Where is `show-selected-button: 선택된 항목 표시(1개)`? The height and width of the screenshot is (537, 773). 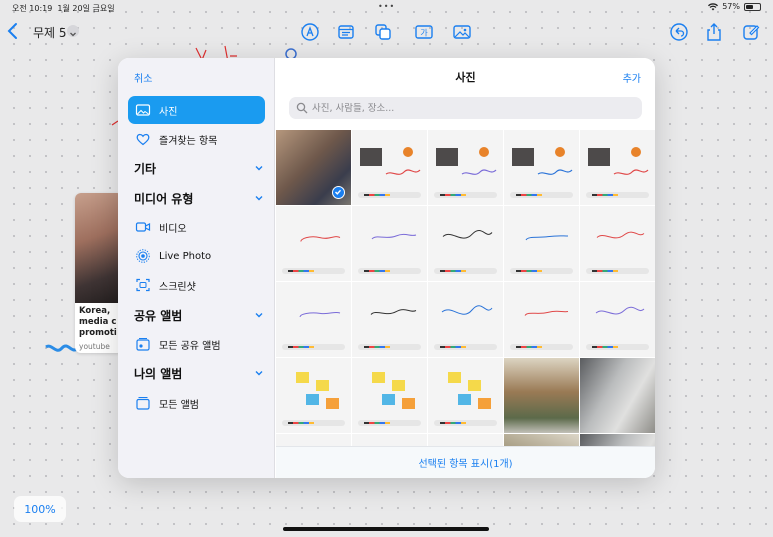 show-selected-button: 선택된 항목 표시(1개) is located at coordinates (465, 462).